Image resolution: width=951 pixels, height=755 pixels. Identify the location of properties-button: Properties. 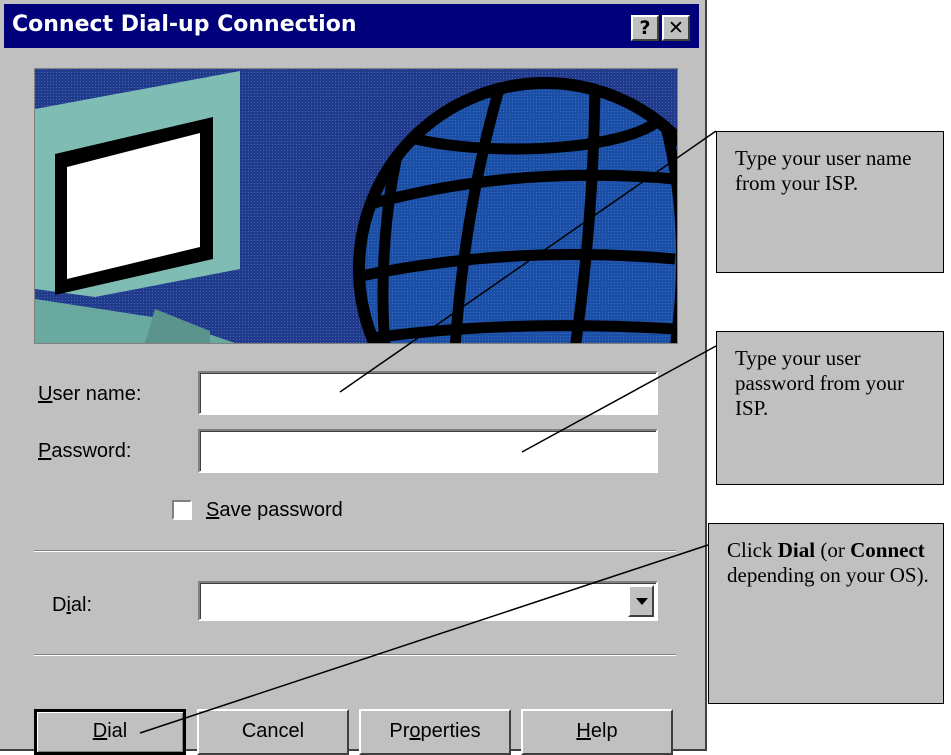
(435, 732).